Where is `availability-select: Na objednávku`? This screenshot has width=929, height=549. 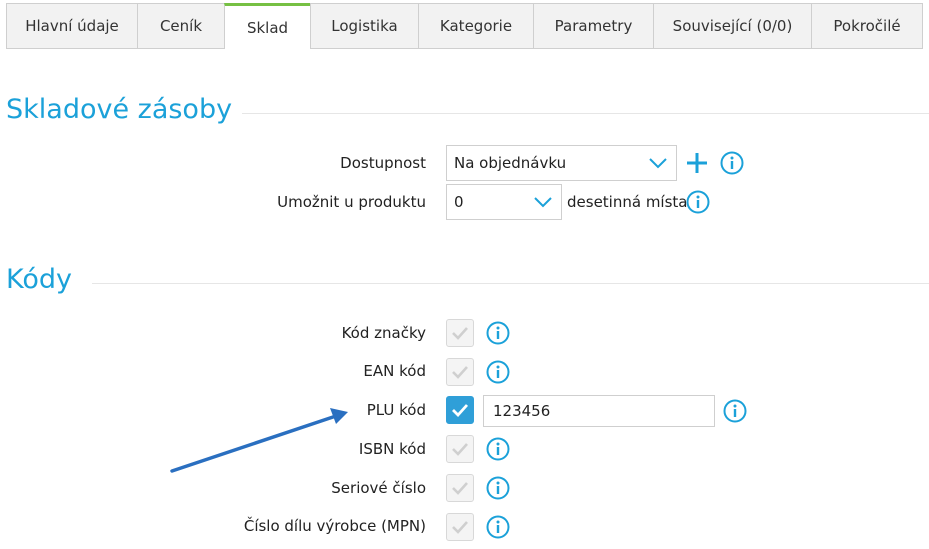 availability-select: Na objednávku is located at coordinates (561, 163).